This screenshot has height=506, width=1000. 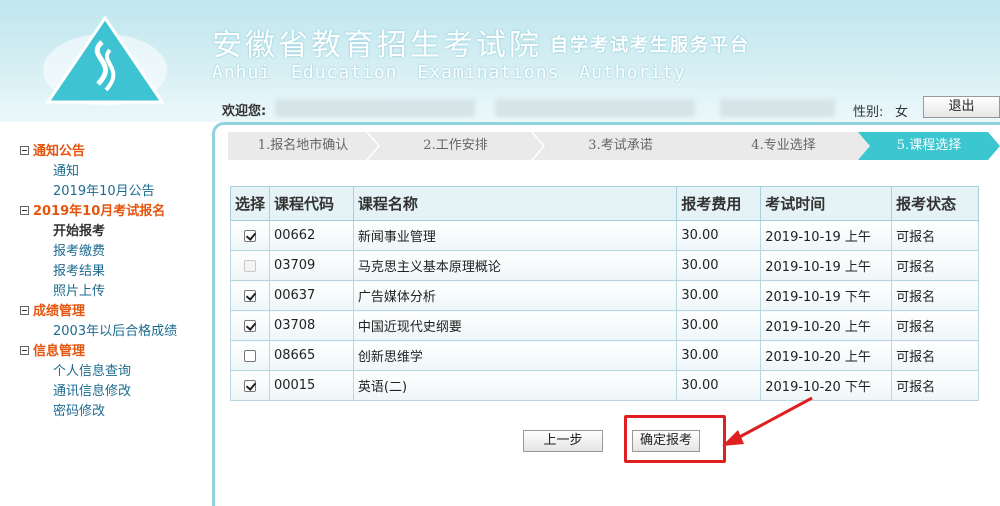 I want to click on site-title-en: Anhui Education Examinations Authority, so click(x=449, y=72).